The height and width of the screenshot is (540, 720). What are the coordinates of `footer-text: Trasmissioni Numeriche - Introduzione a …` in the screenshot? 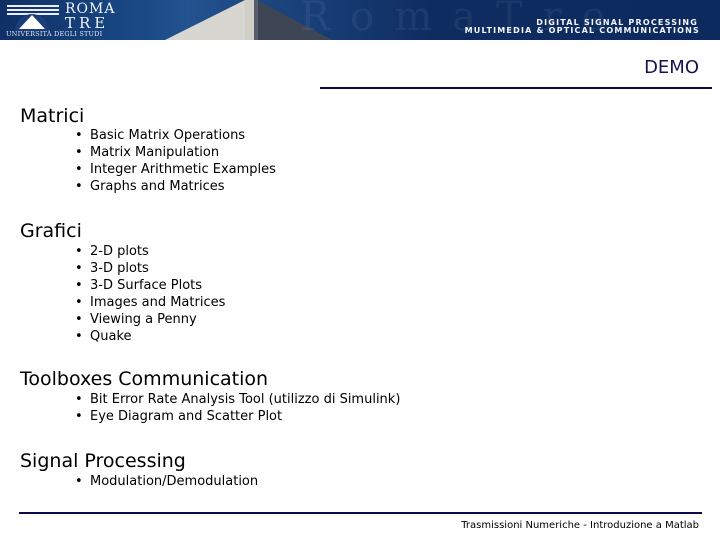 It's located at (580, 525).